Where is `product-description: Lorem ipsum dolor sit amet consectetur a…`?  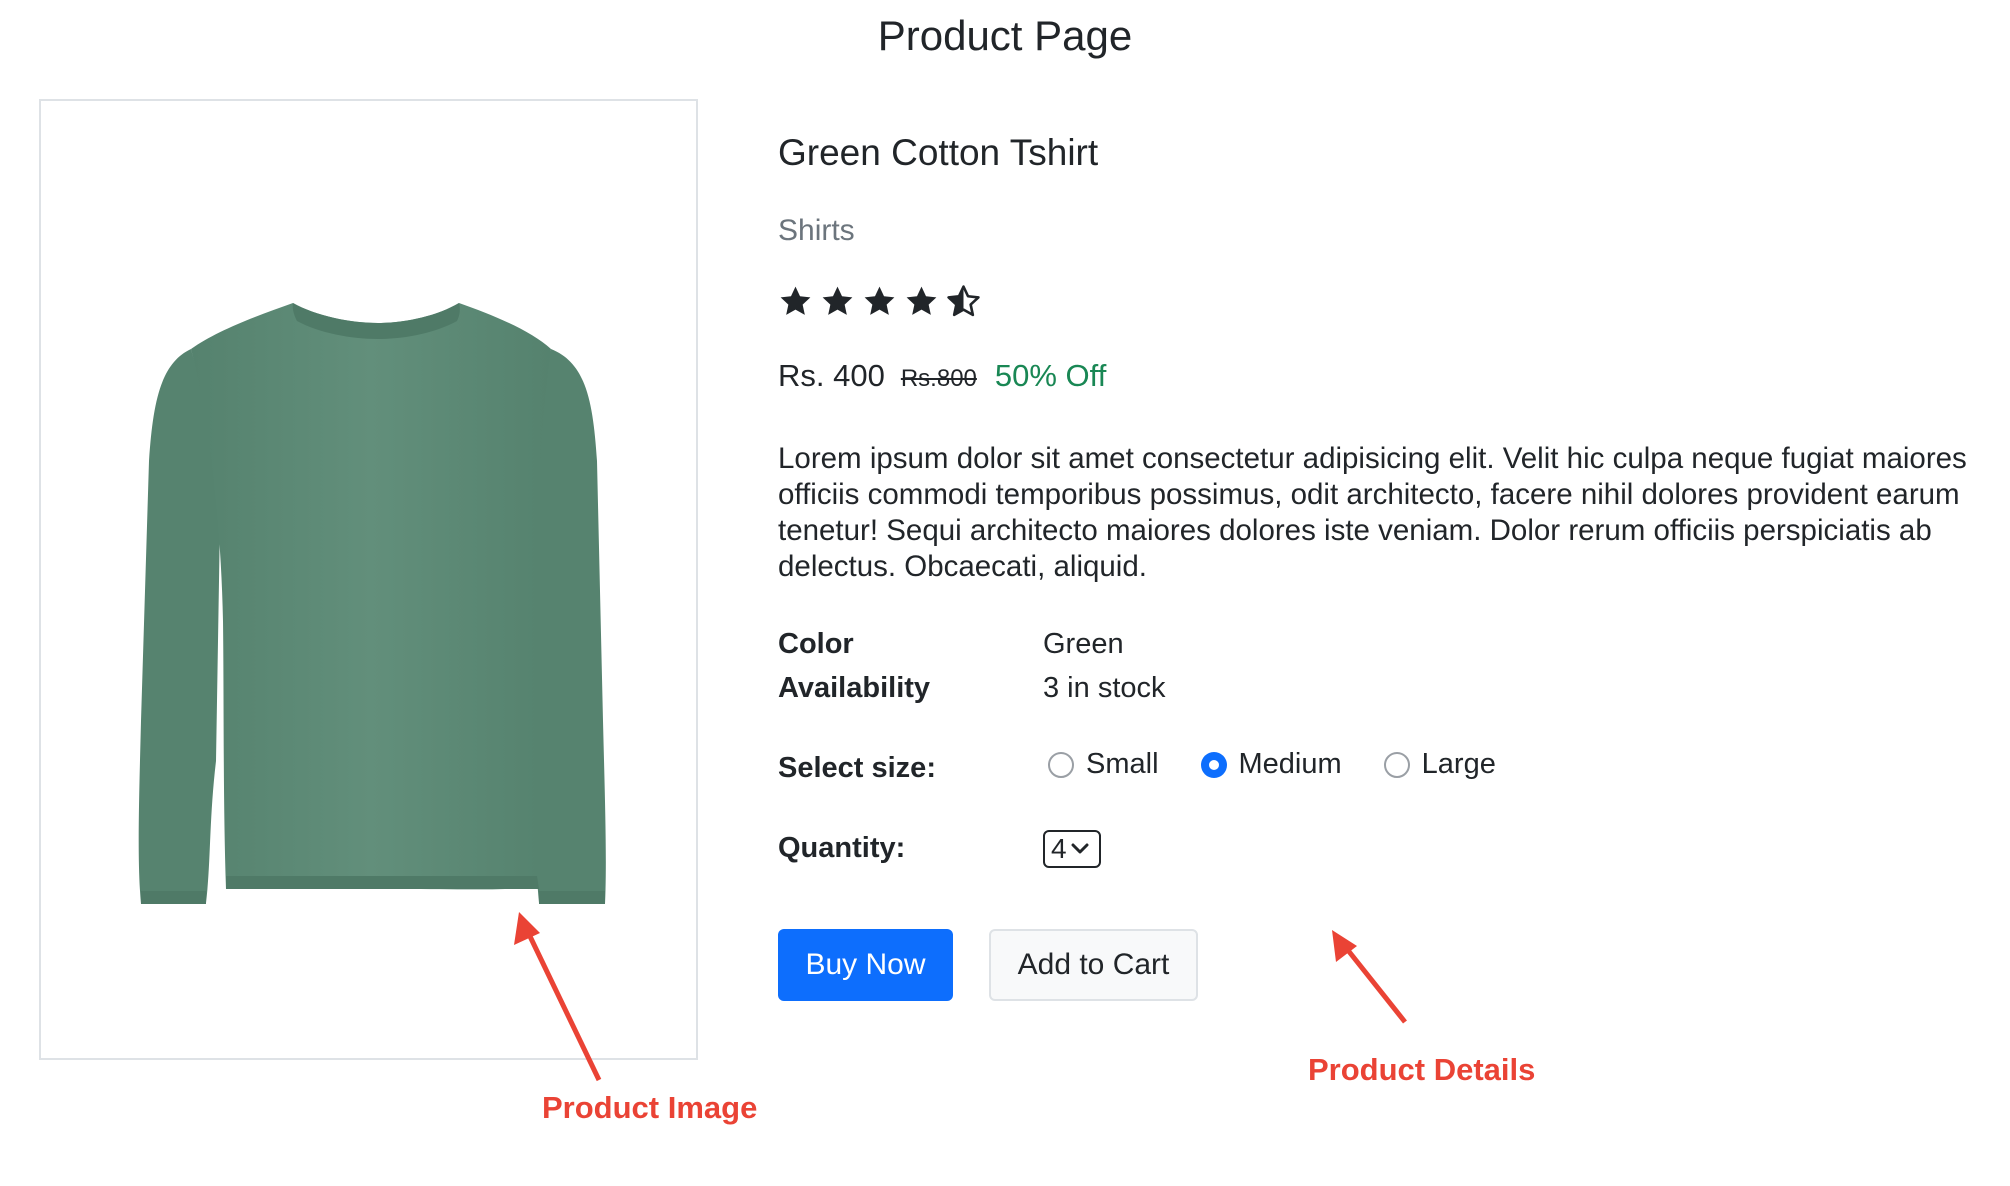
product-description: Lorem ipsum dolor sit amet consectetur a… is located at coordinates (1372, 512).